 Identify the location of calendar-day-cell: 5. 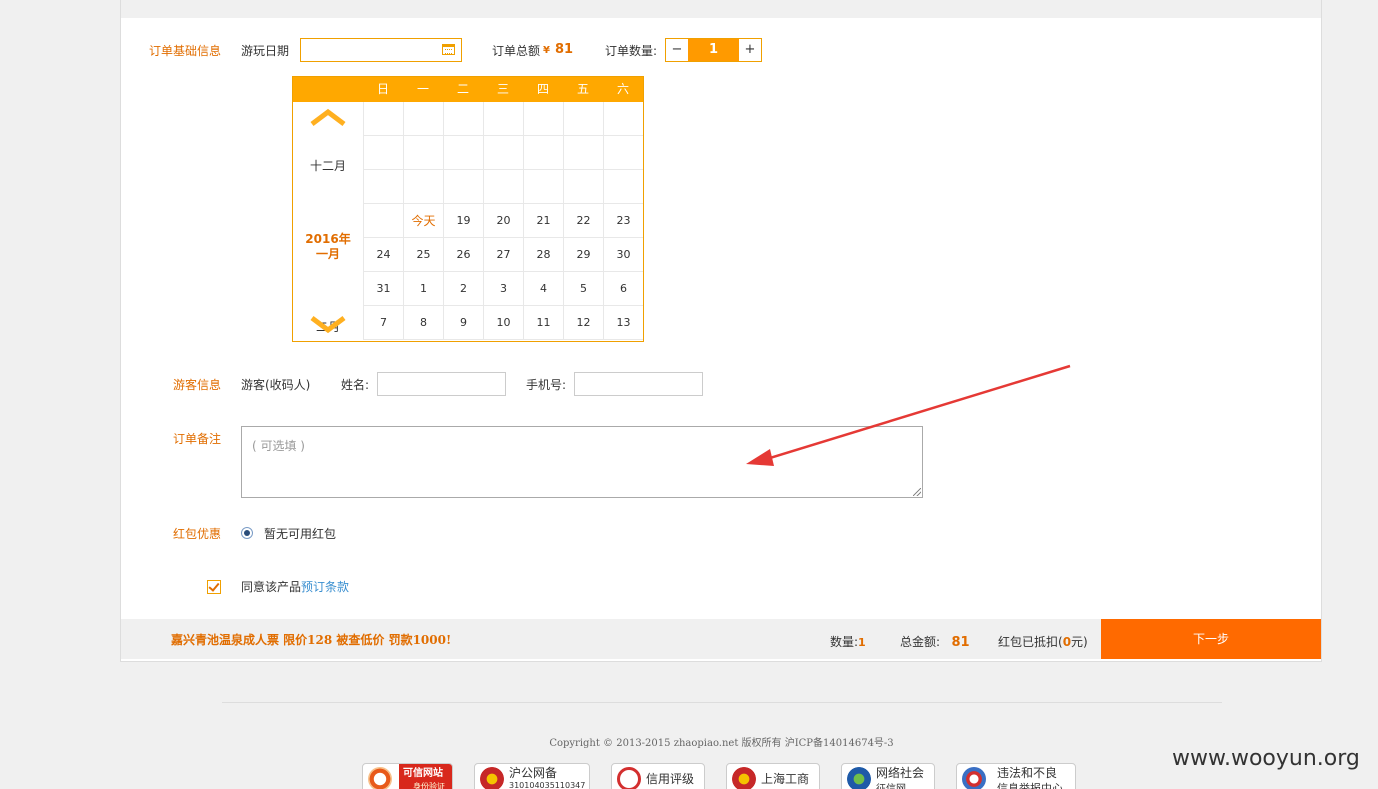
(583, 289).